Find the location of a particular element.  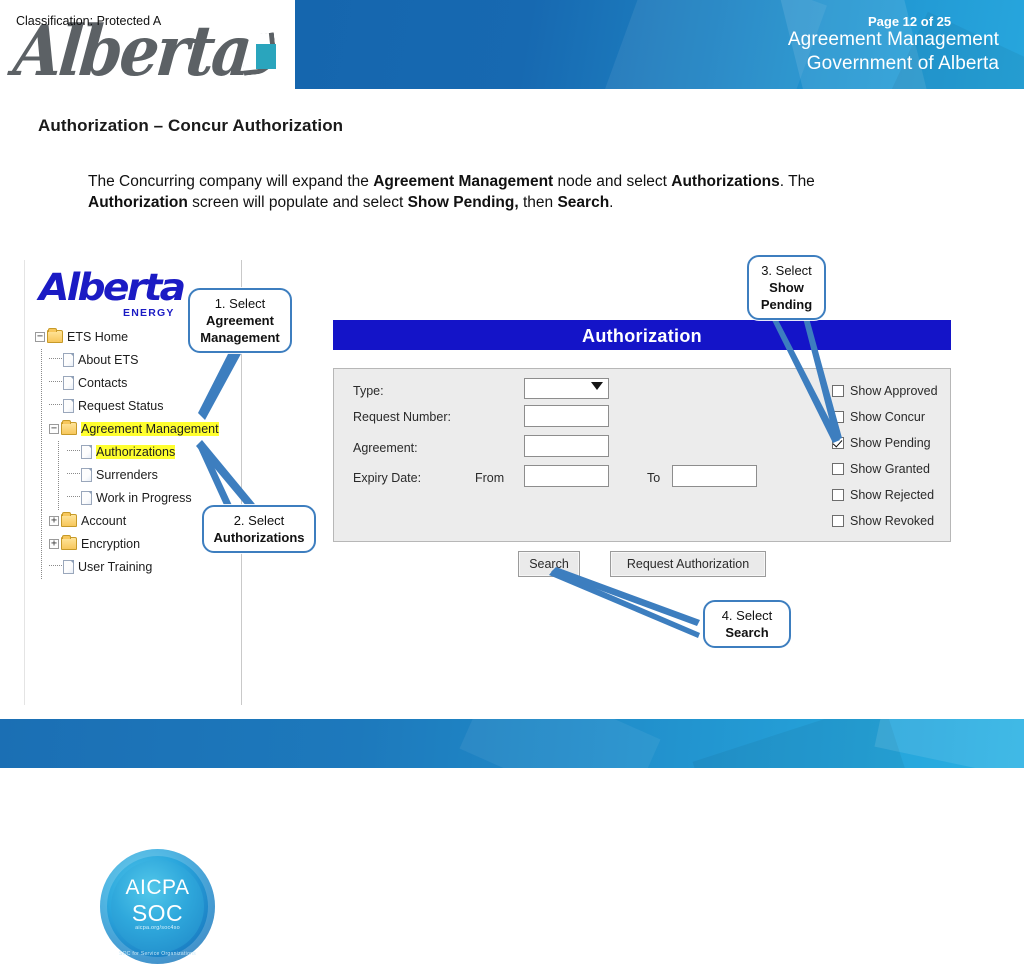

tree-item-label: Contacts is located at coordinates (103, 383).